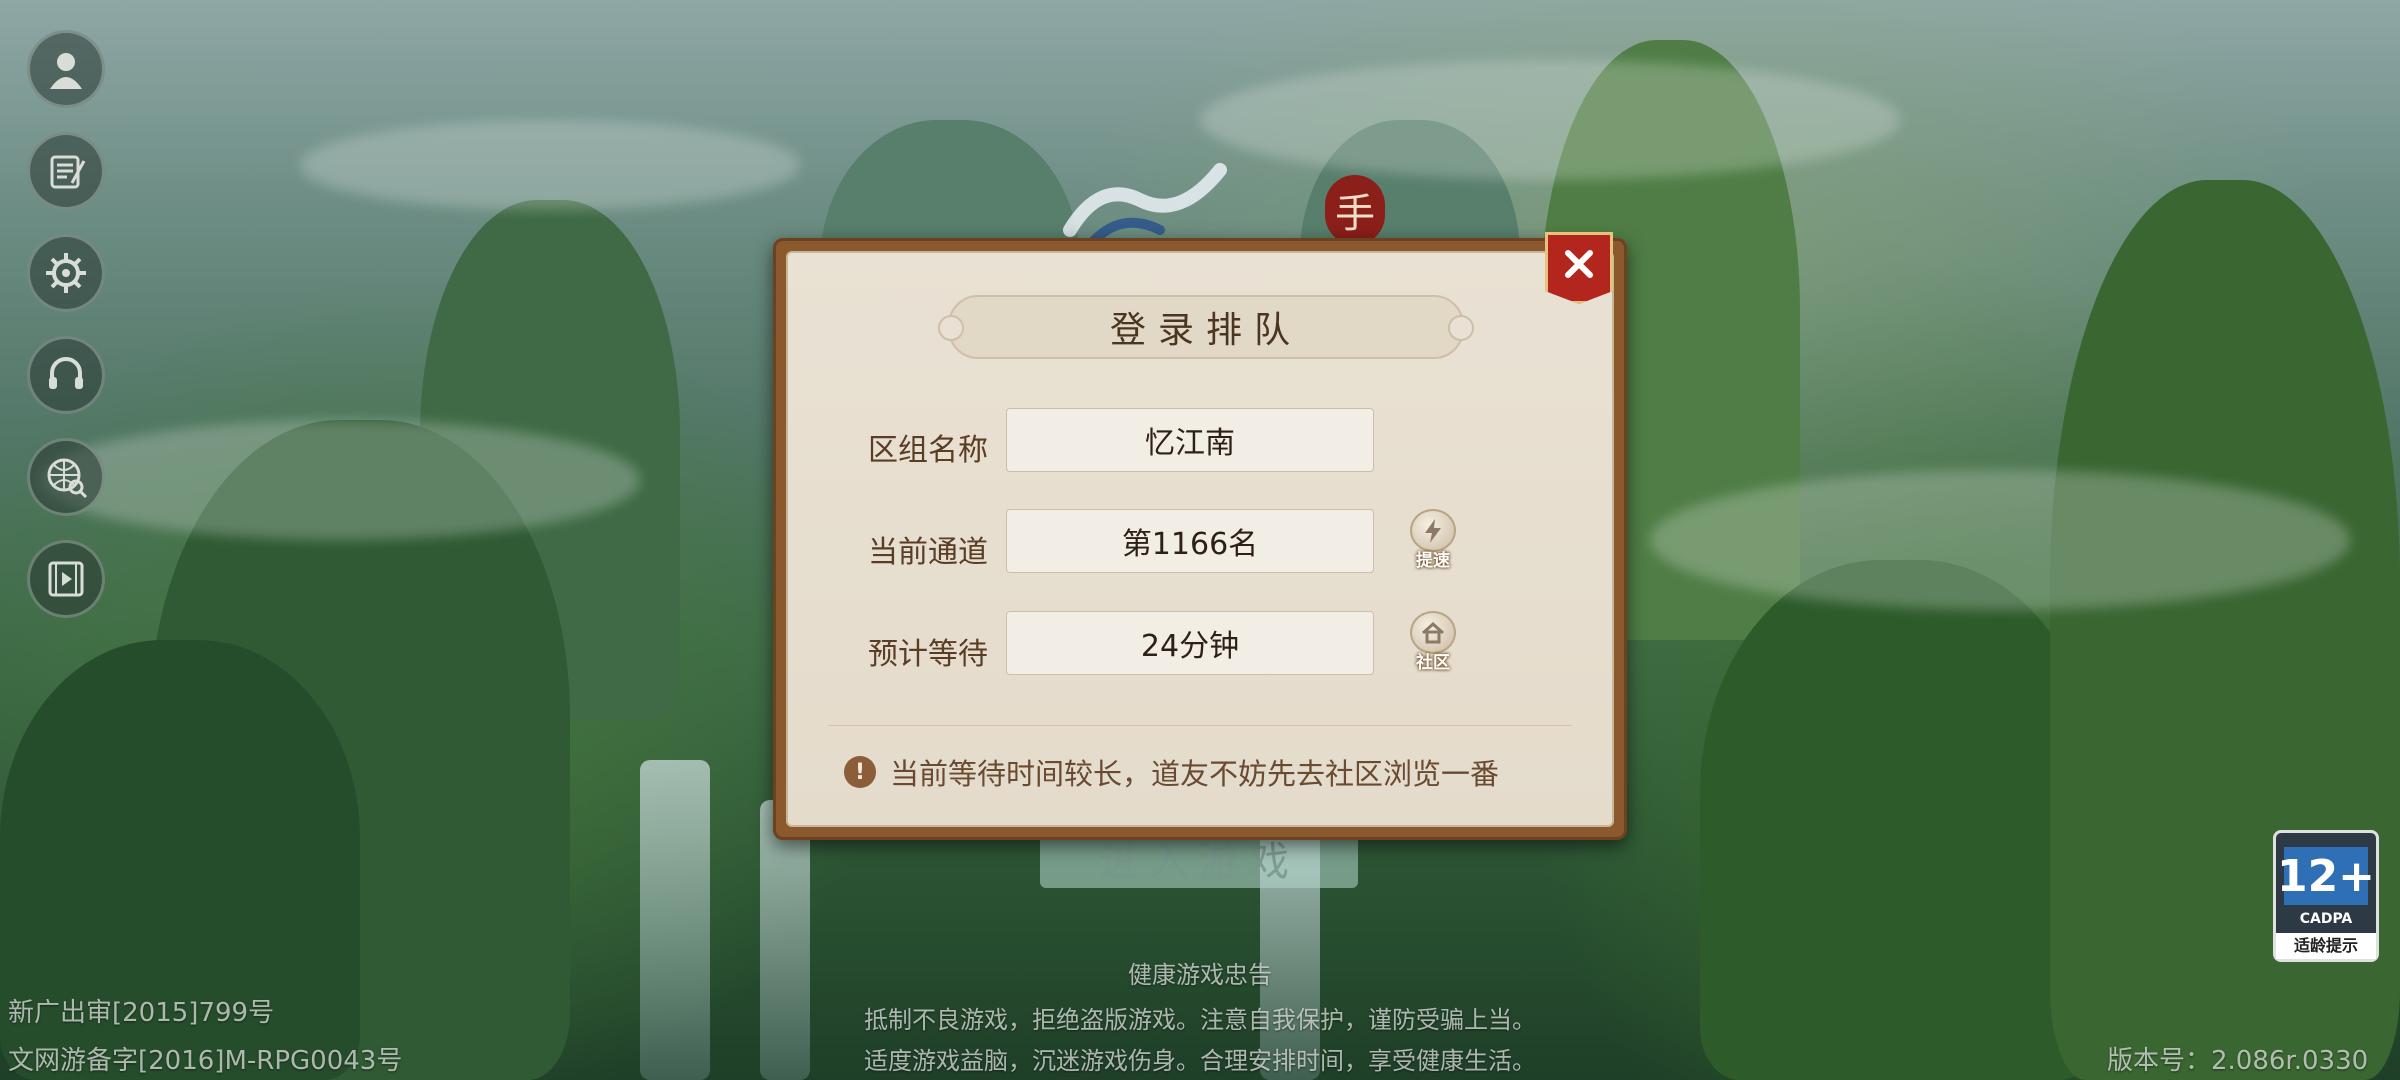 The height and width of the screenshot is (1080, 2400). I want to click on health-advice-title: 健康游戏忠告, so click(1200, 975).